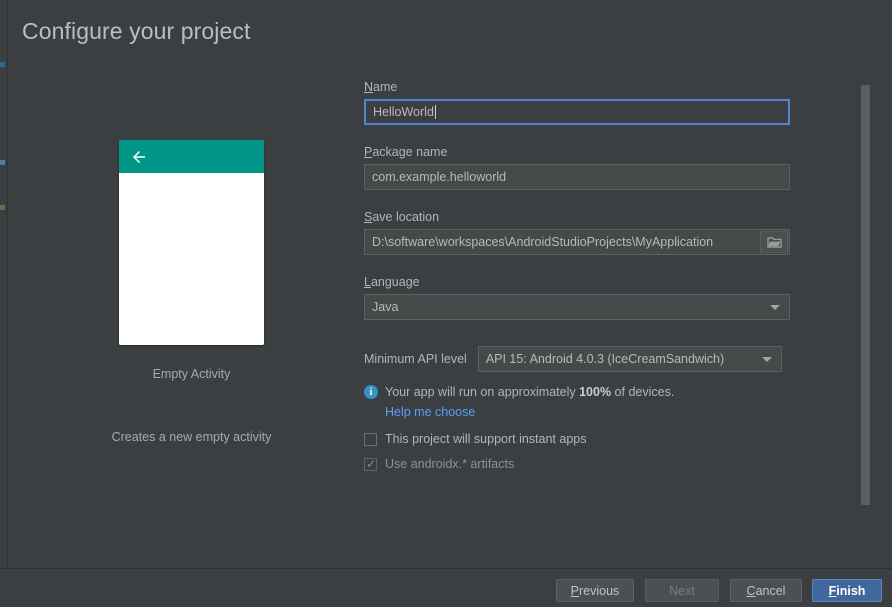 Image resolution: width=892 pixels, height=607 pixels. What do you see at coordinates (847, 590) in the screenshot?
I see `finish-button: Finish` at bounding box center [847, 590].